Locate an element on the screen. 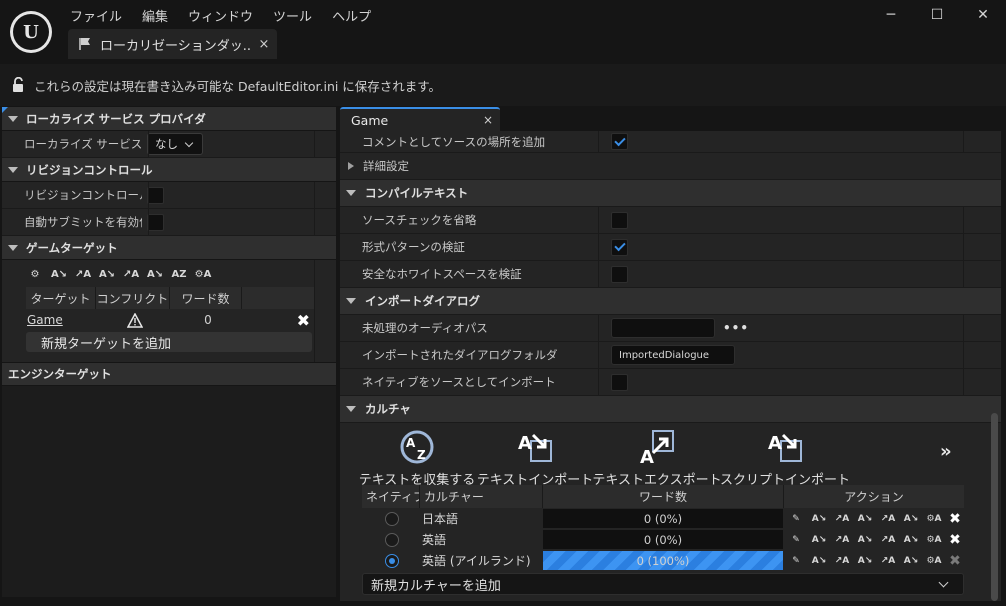 The width and height of the screenshot is (1006, 606). column-native: ネイティブ is located at coordinates (391, 496).